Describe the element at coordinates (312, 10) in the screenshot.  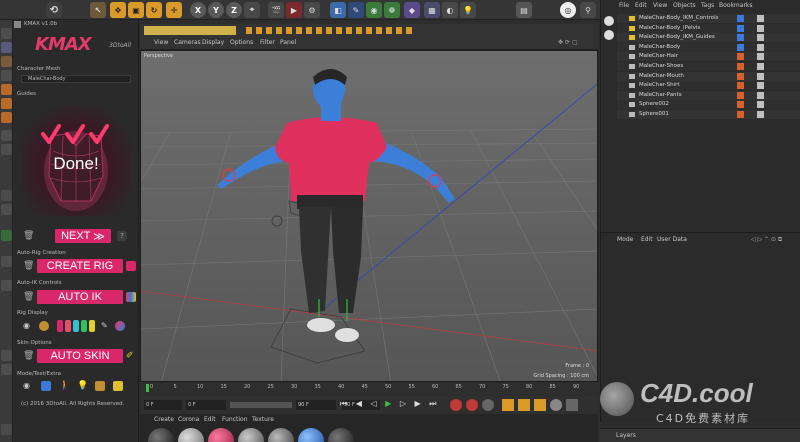
I see `render-settings-button: ⚙` at that location.